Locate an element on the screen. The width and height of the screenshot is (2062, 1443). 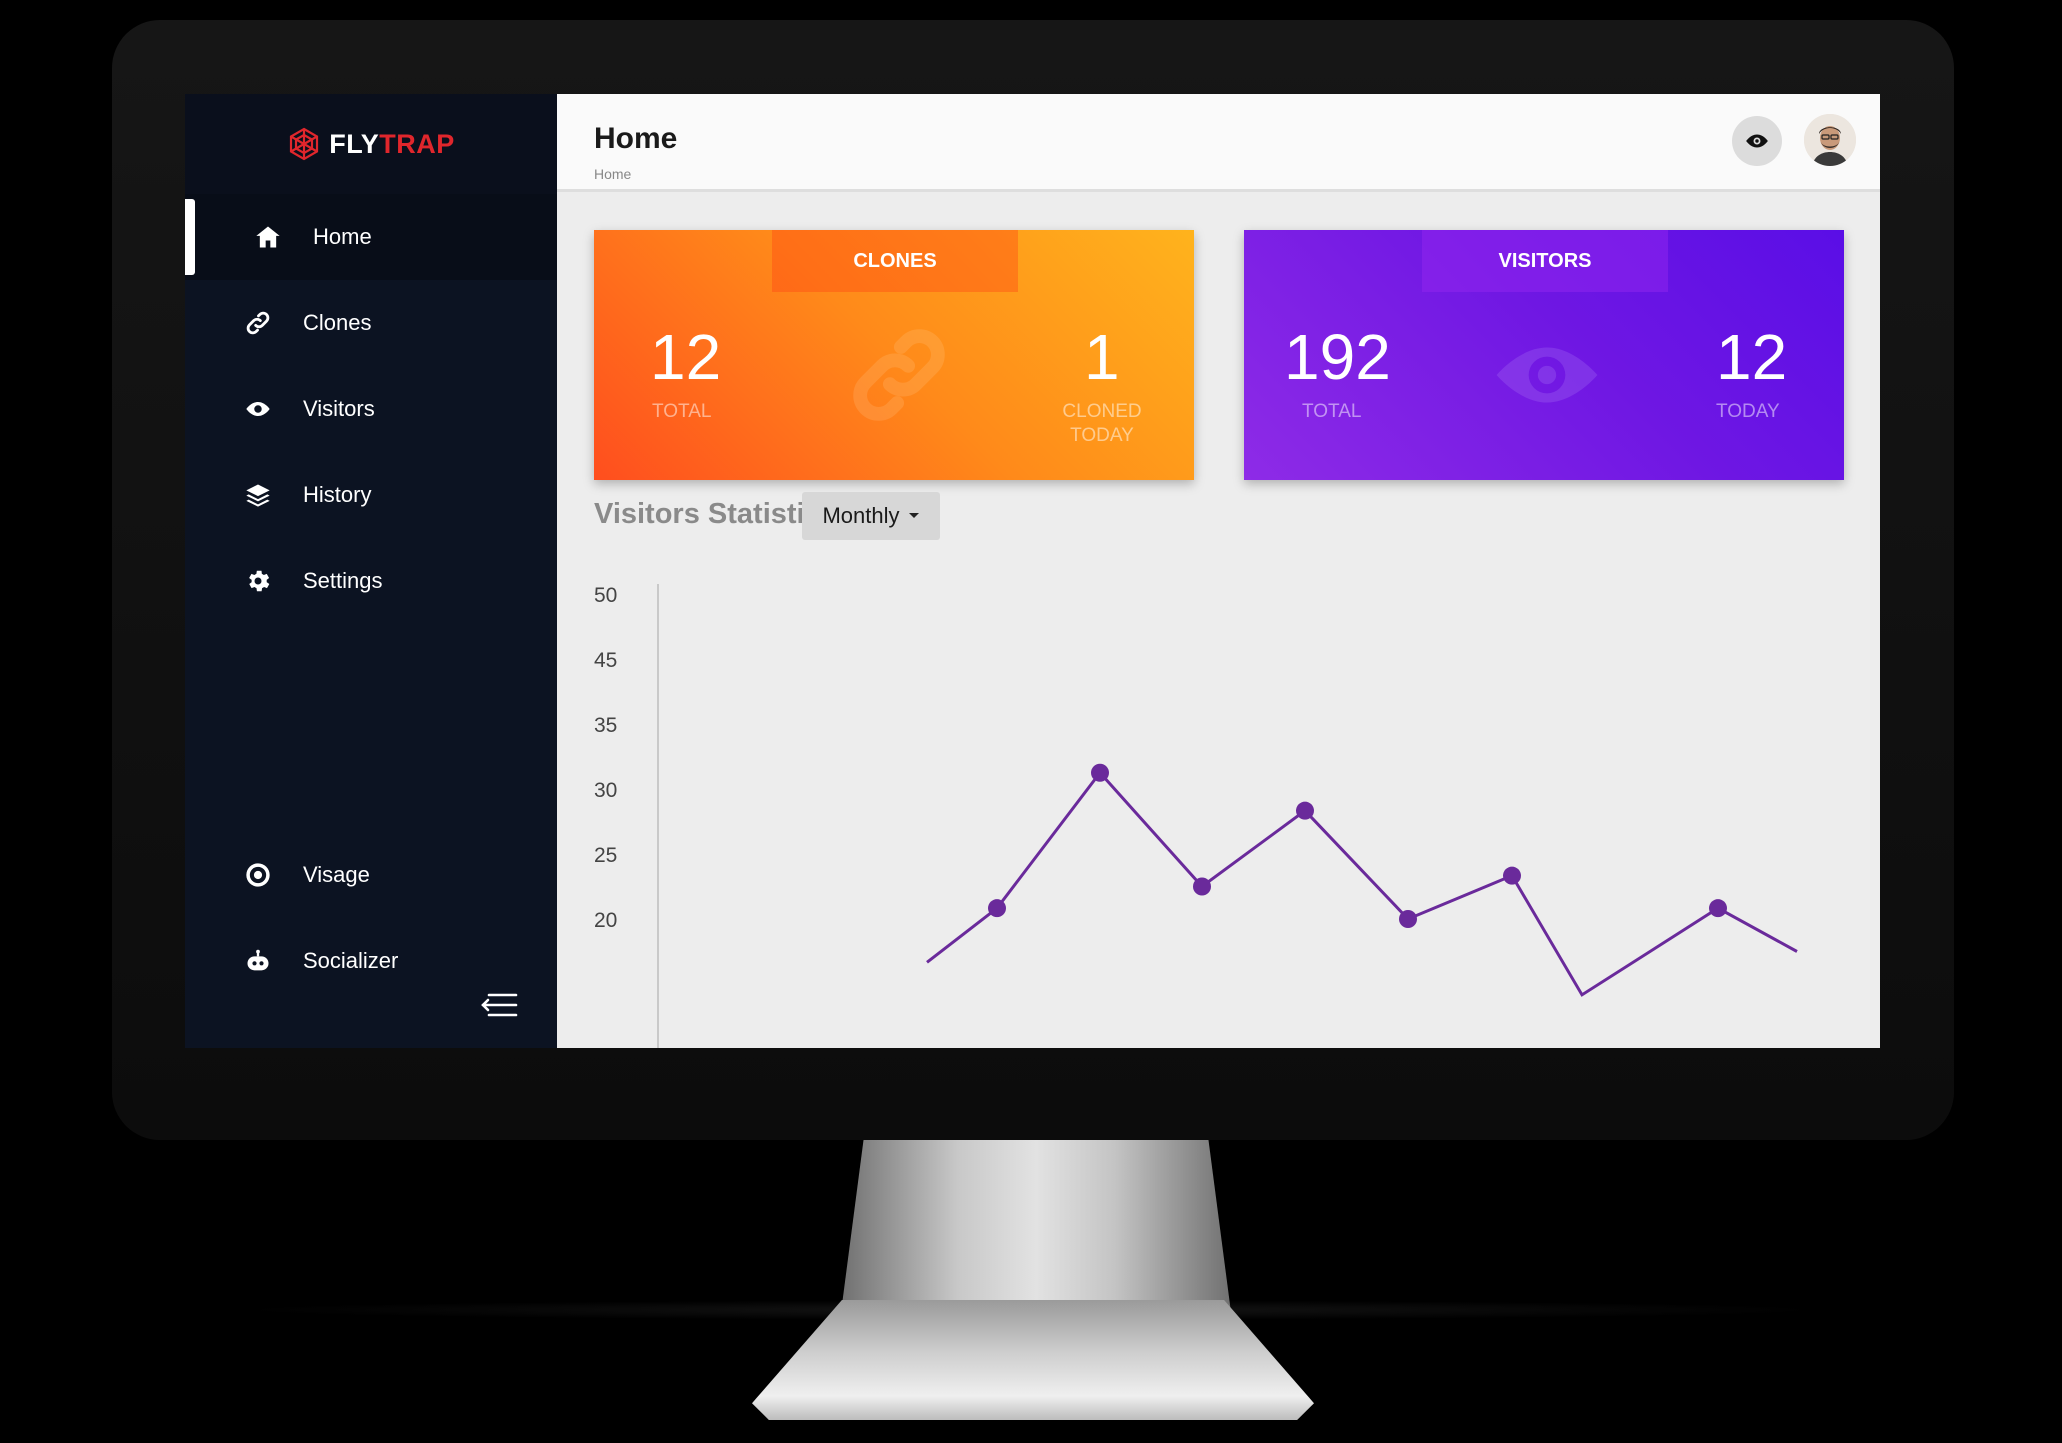
brand-name-fly: FLY is located at coordinates (354, 143).